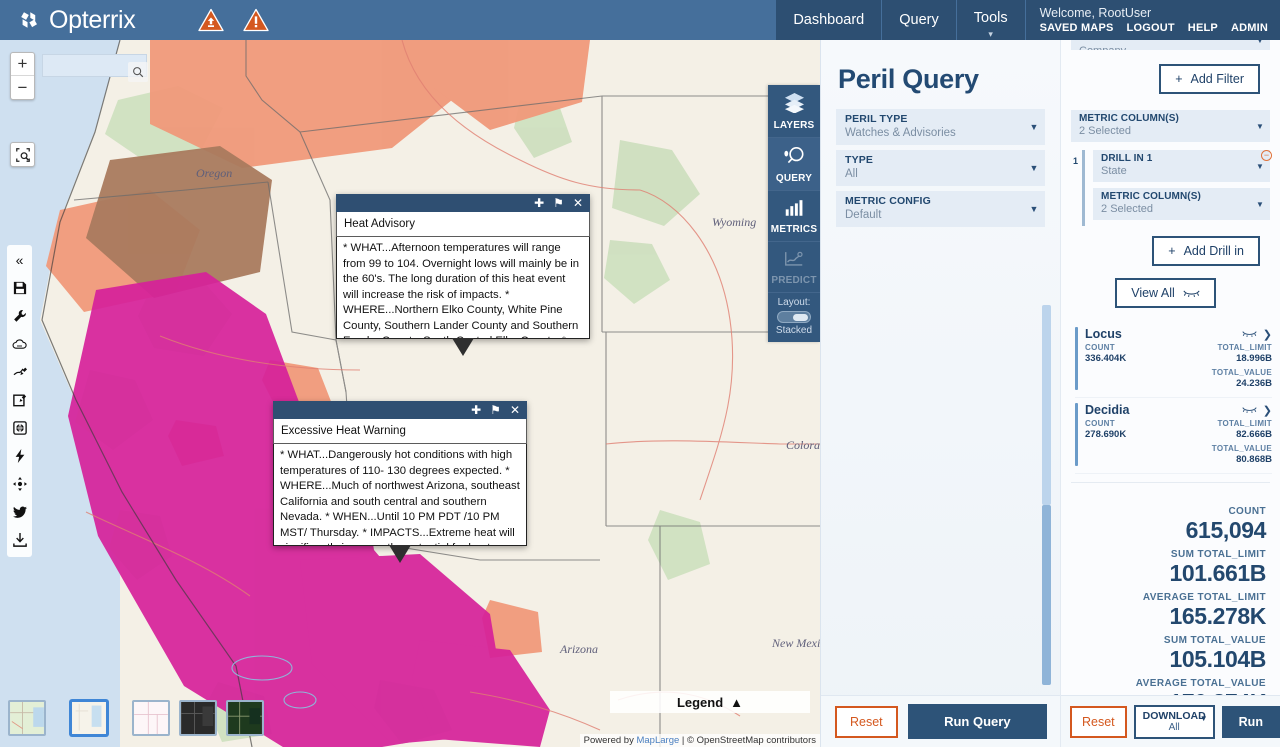  Describe the element at coordinates (1181, 166) in the screenshot. I see `drill-in-1-select: DRILL IN 1 State ▼` at that location.